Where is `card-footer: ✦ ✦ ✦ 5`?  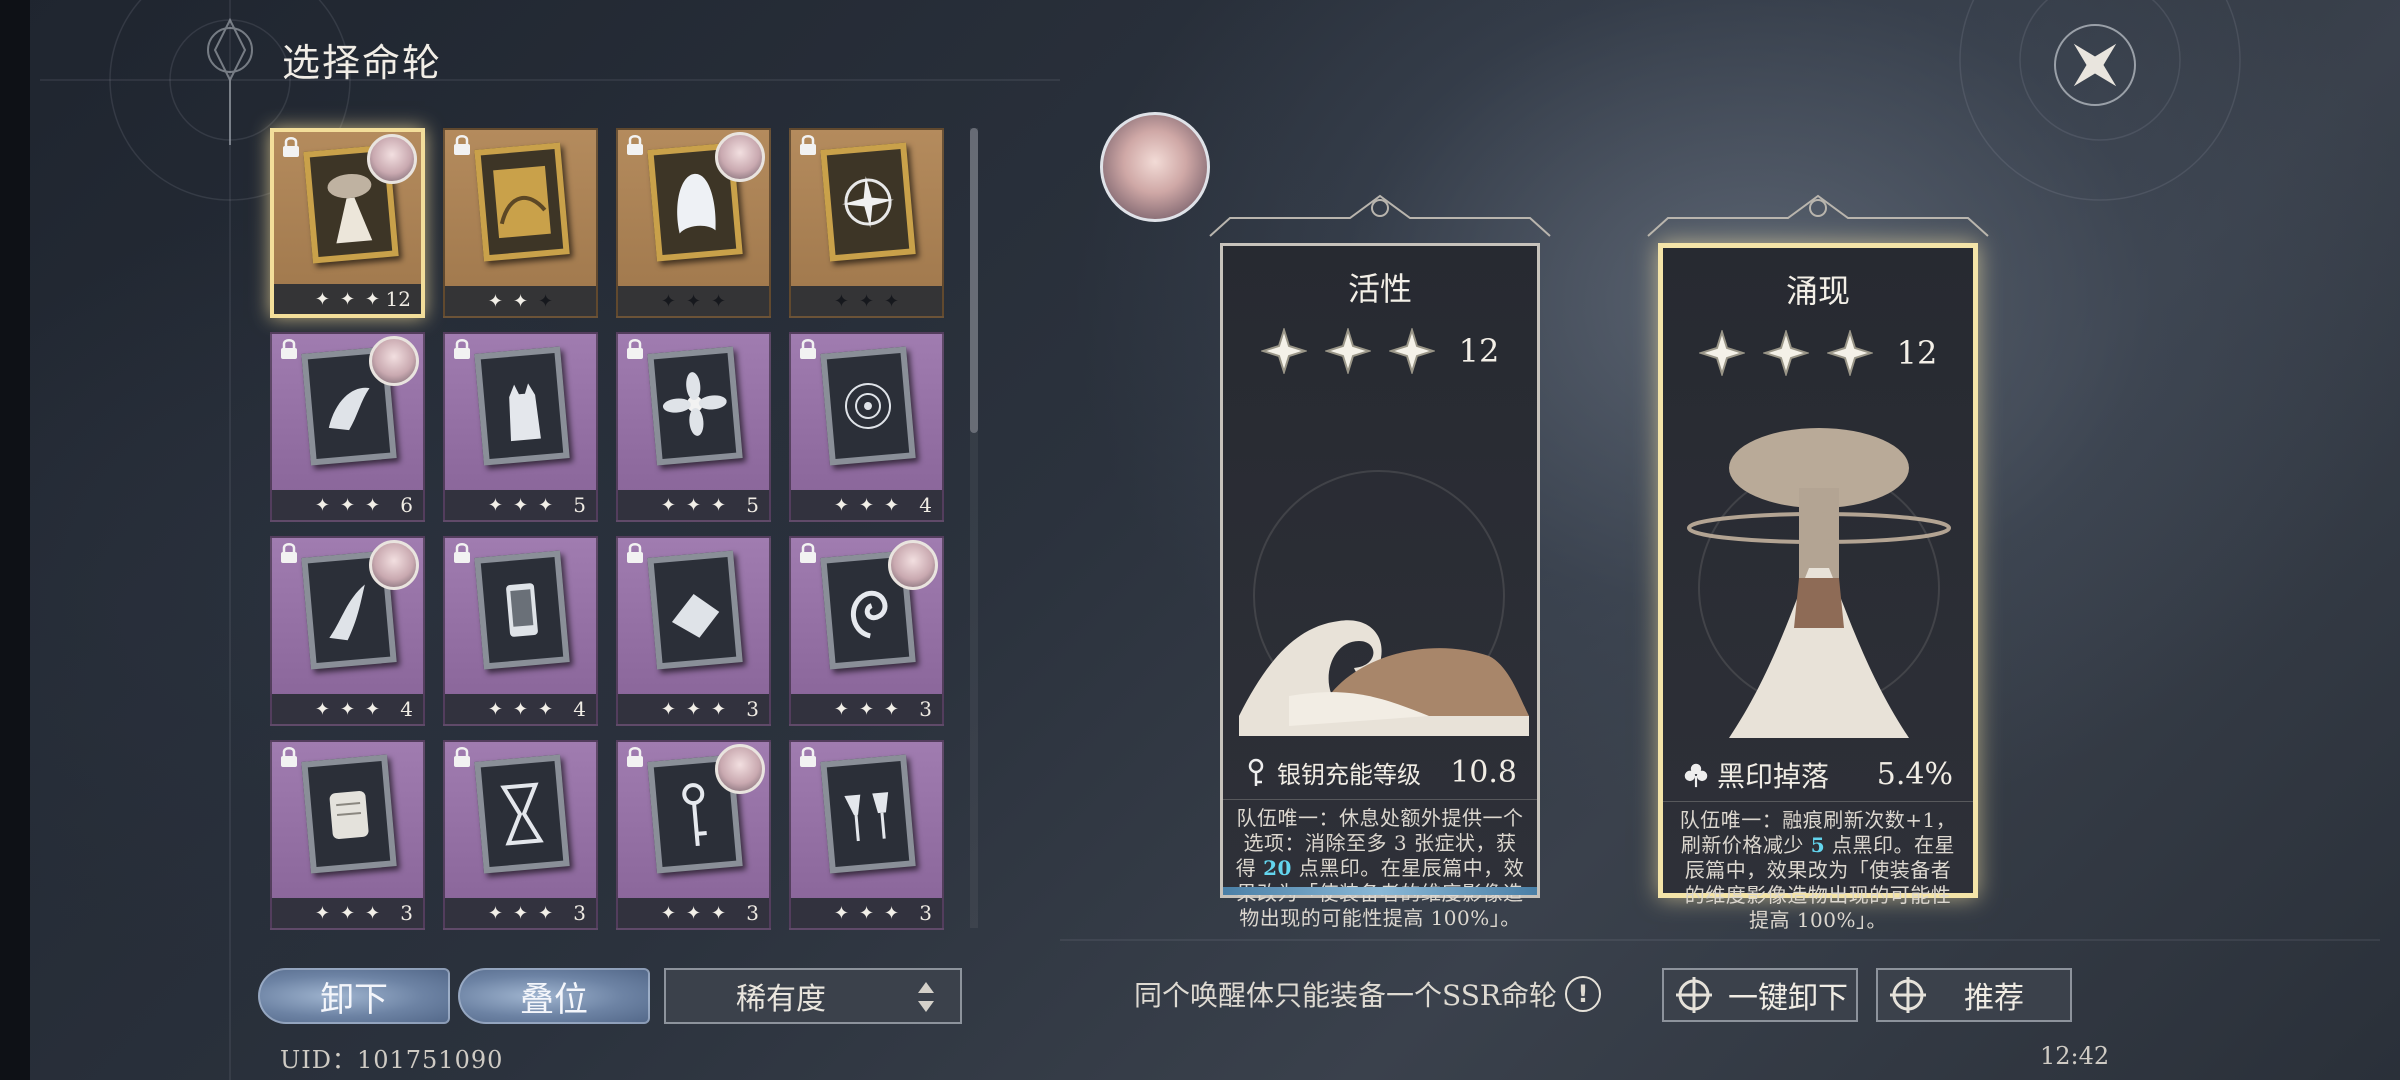
card-footer: ✦ ✦ ✦ 5 is located at coordinates (520, 505).